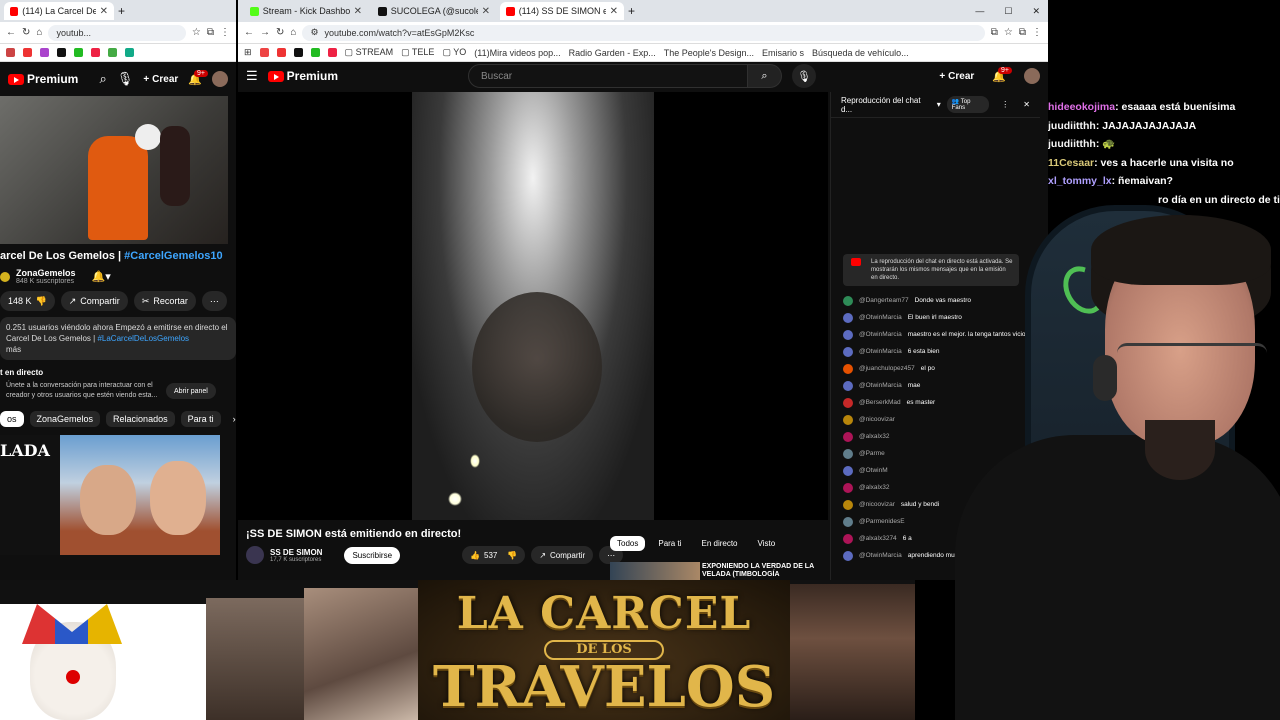 This screenshot has height=720, width=1280. Describe the element at coordinates (494, 555) in the screenshot. I see `like-button: 👍 537 👎` at that location.